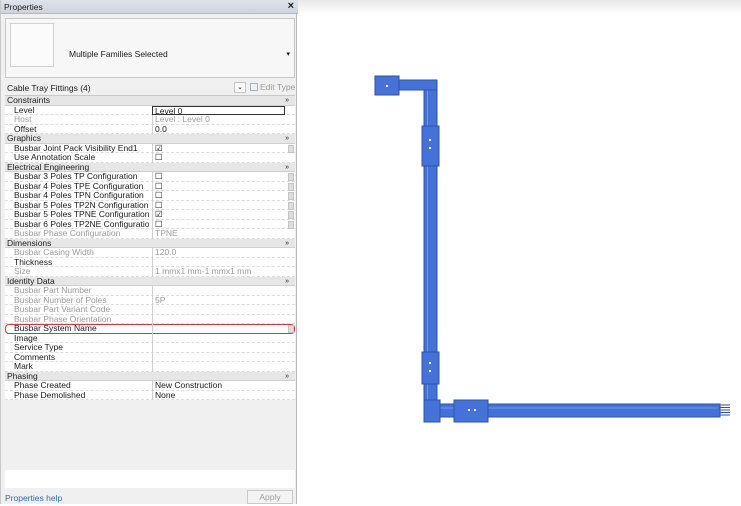 The height and width of the screenshot is (506, 741). Describe the element at coordinates (240, 87) in the screenshot. I see `filter-dropdown-icon: ⌄` at that location.